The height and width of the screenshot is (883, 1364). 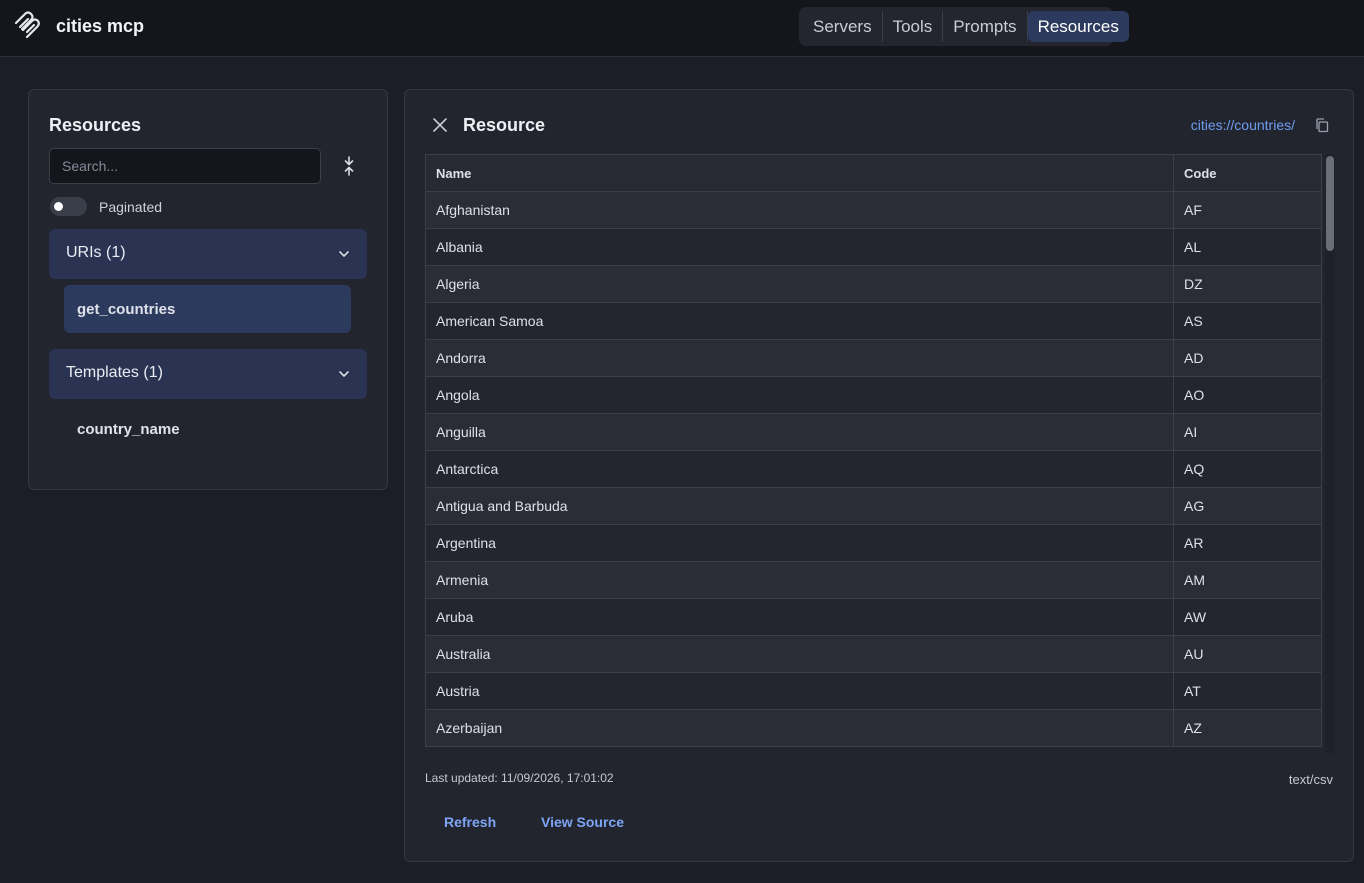 What do you see at coordinates (131, 207) in the screenshot?
I see `paginated-label: Paginated` at bounding box center [131, 207].